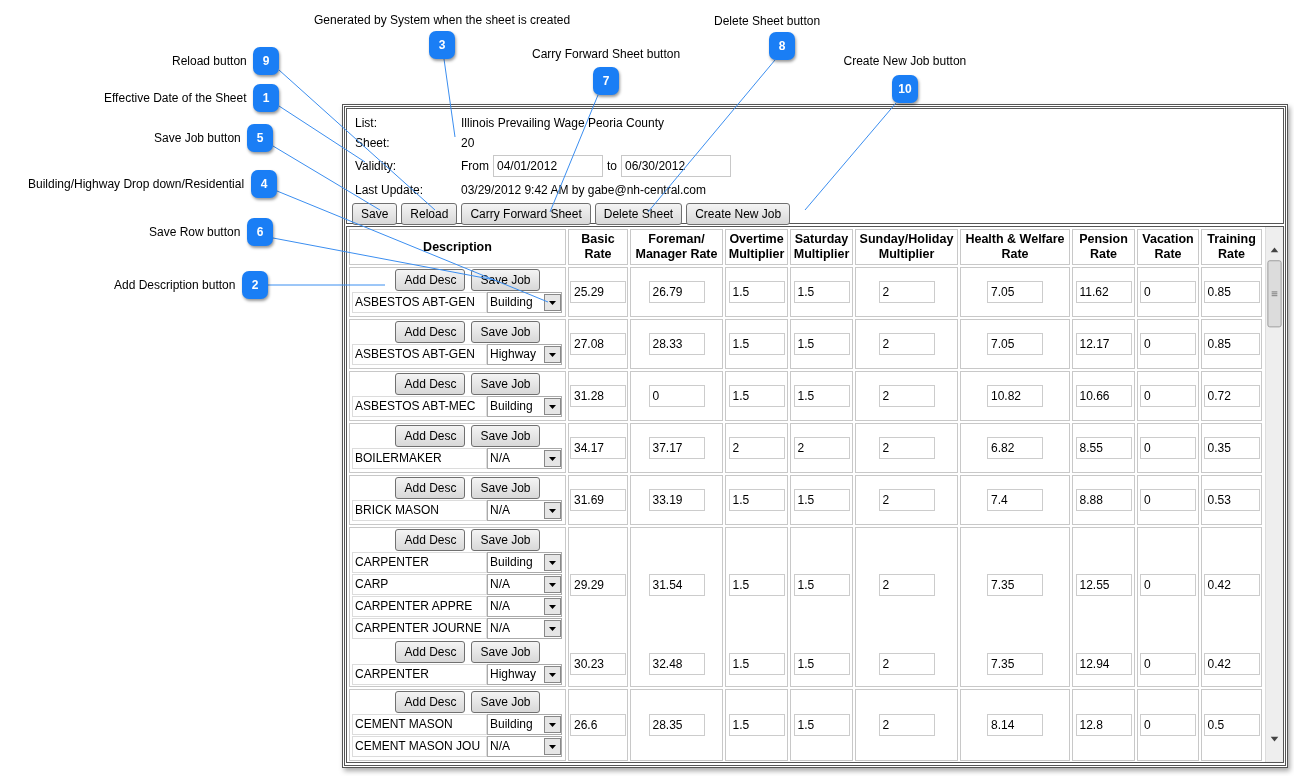 The image size is (1294, 776). Describe the element at coordinates (429, 214) in the screenshot. I see `toolbar-button: Reload` at that location.